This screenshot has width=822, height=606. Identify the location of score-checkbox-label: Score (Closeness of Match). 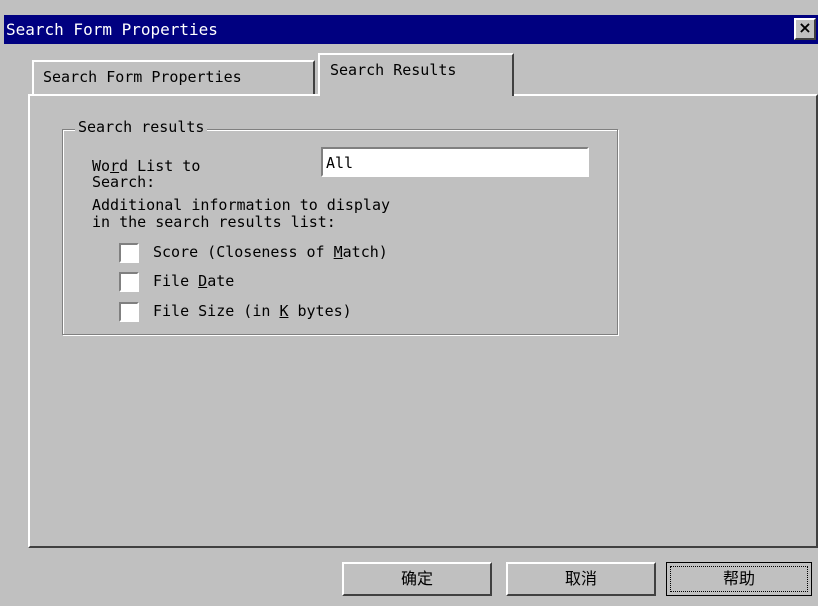
(270, 252).